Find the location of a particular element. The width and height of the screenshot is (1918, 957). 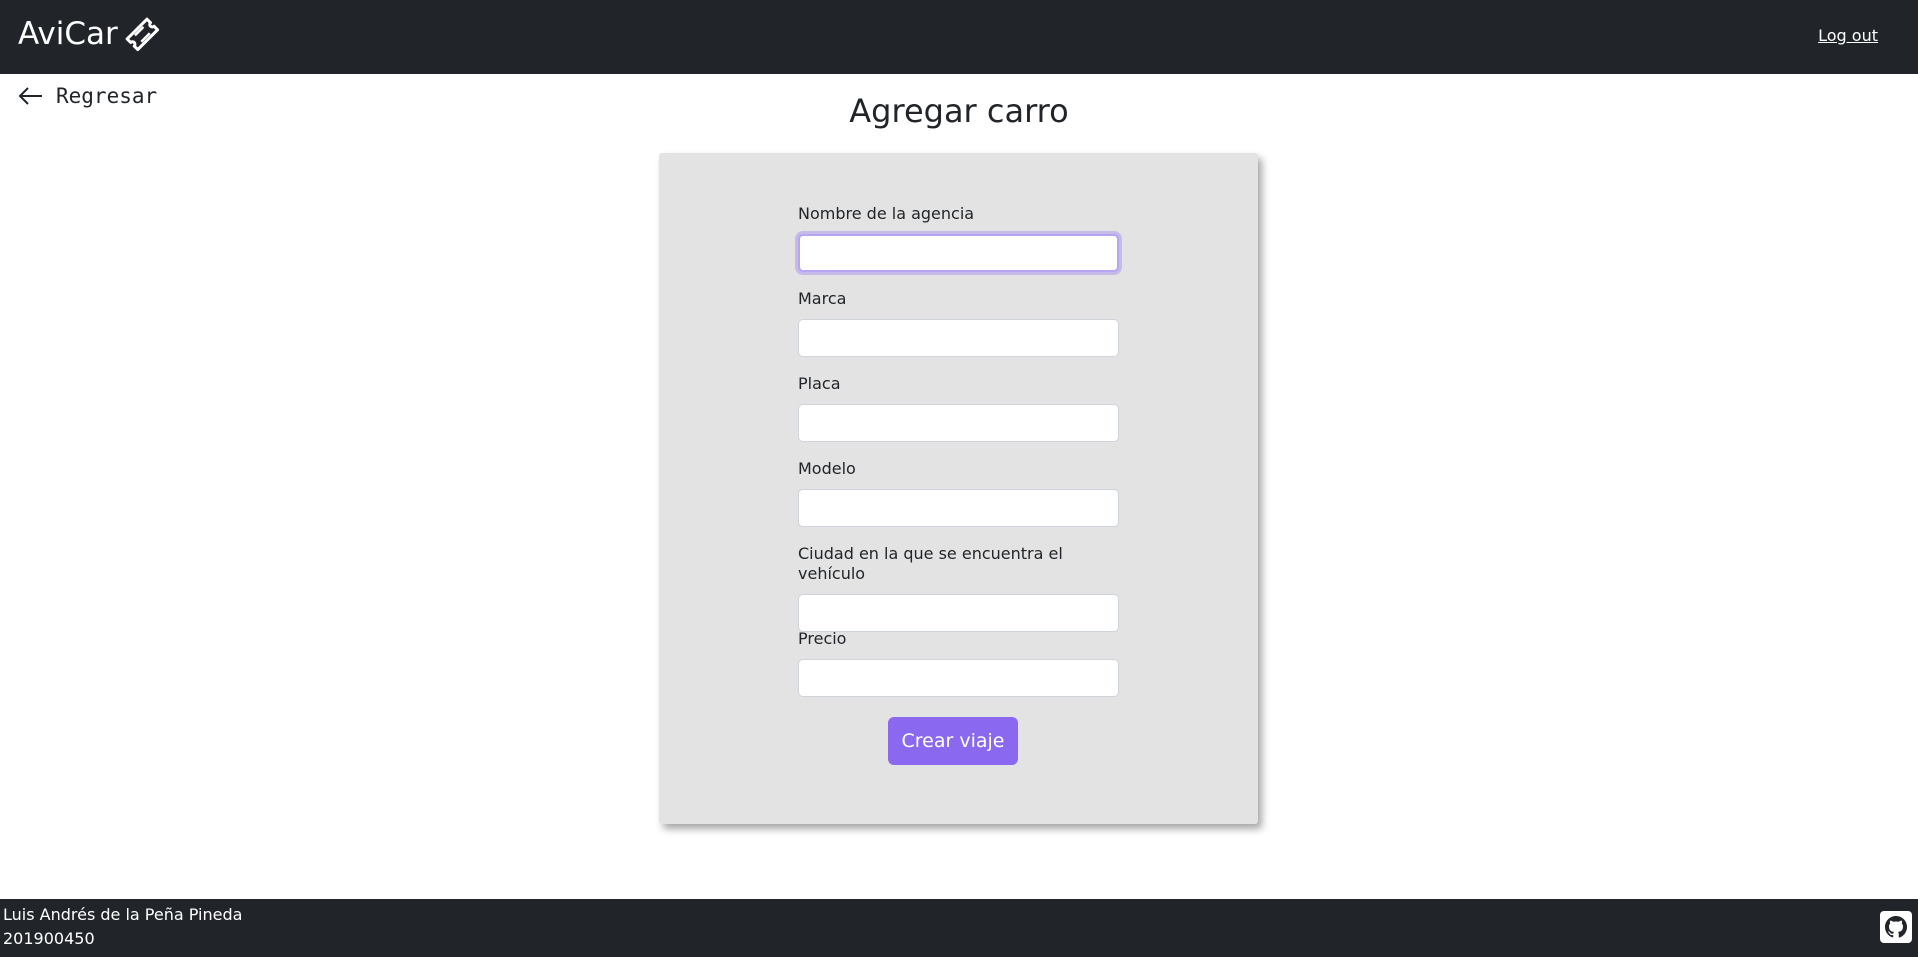

field-price: Precio is located at coordinates (958, 663).